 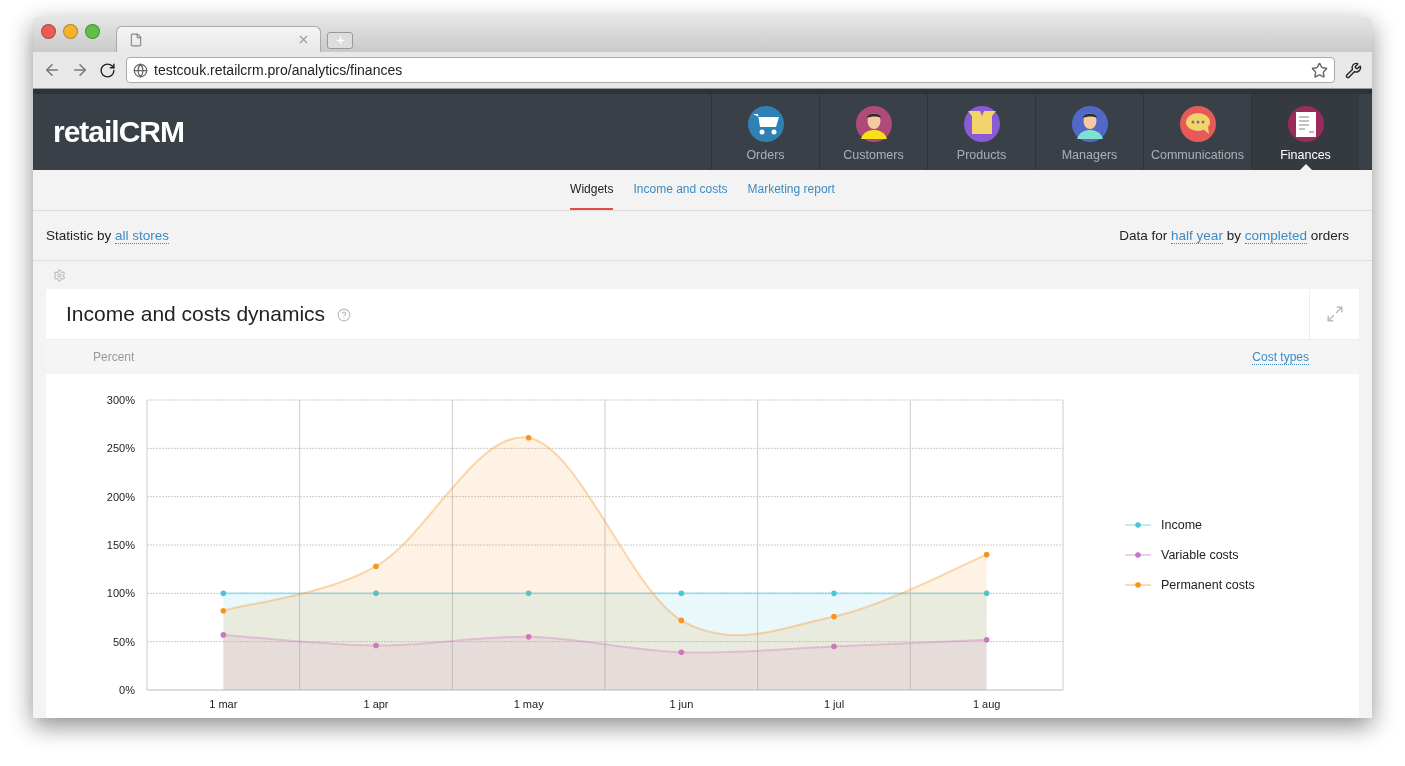 What do you see at coordinates (120, 545) in the screenshot?
I see `y-axis-label: 150%` at bounding box center [120, 545].